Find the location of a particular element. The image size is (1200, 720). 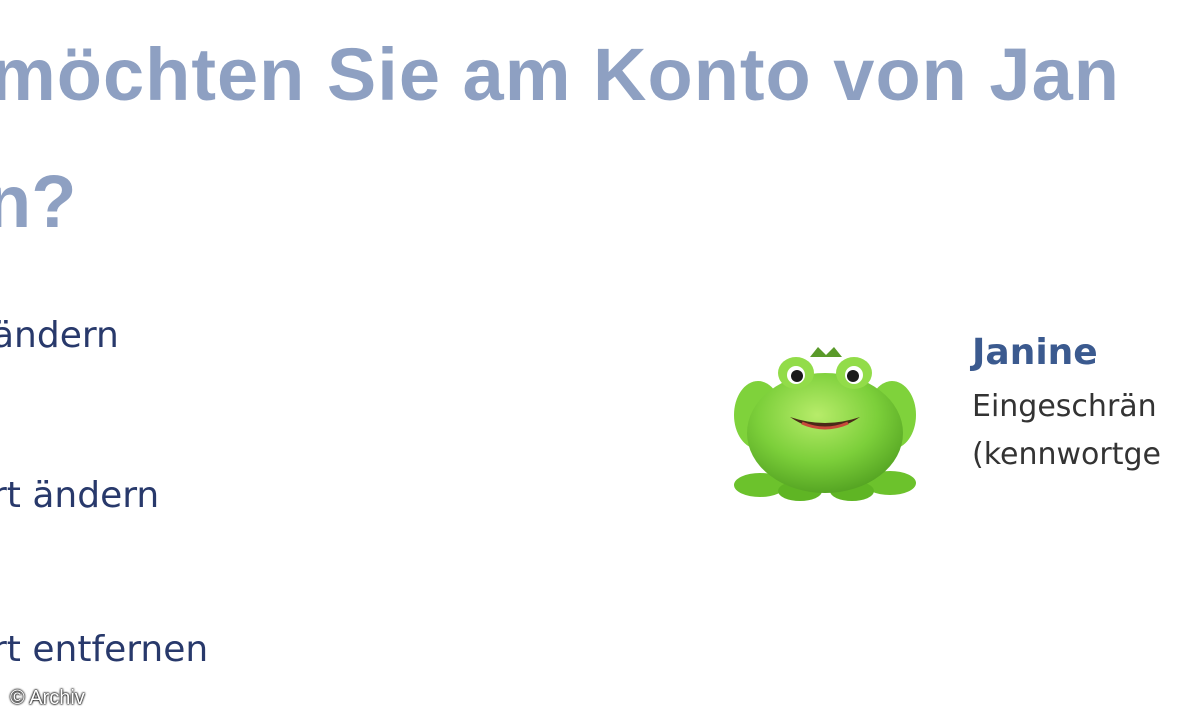

account-type: Eingeschrän is located at coordinates (1064, 406).